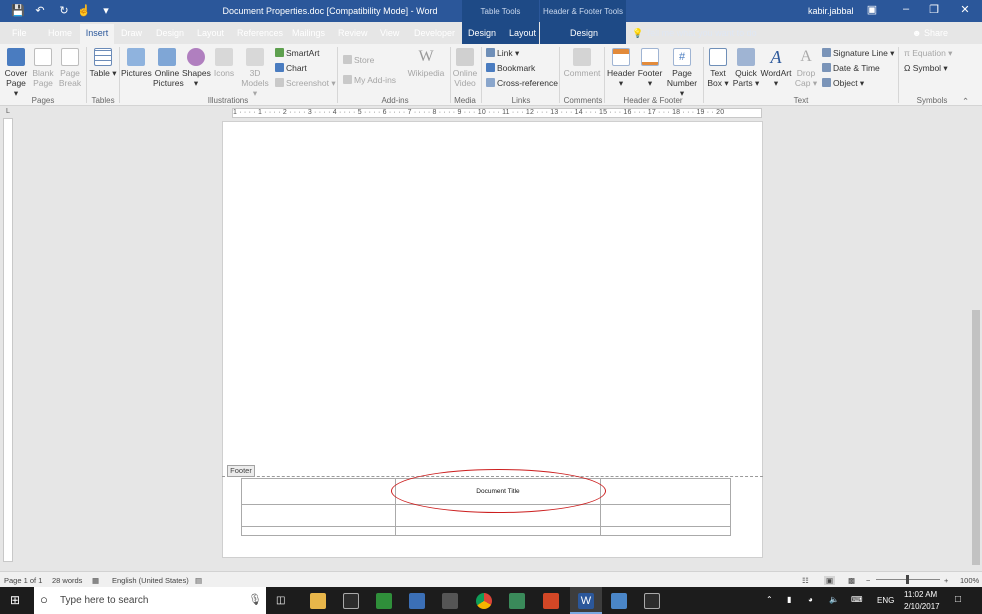 This screenshot has height=614, width=982. Describe the element at coordinates (934, 9) in the screenshot. I see `restore-icon: ❐` at that location.